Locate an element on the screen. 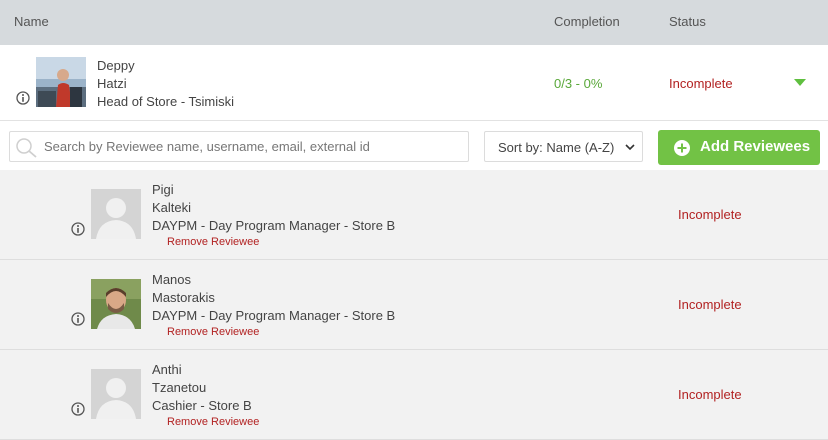  reviewer-first-name: Deppy is located at coordinates (116, 65).